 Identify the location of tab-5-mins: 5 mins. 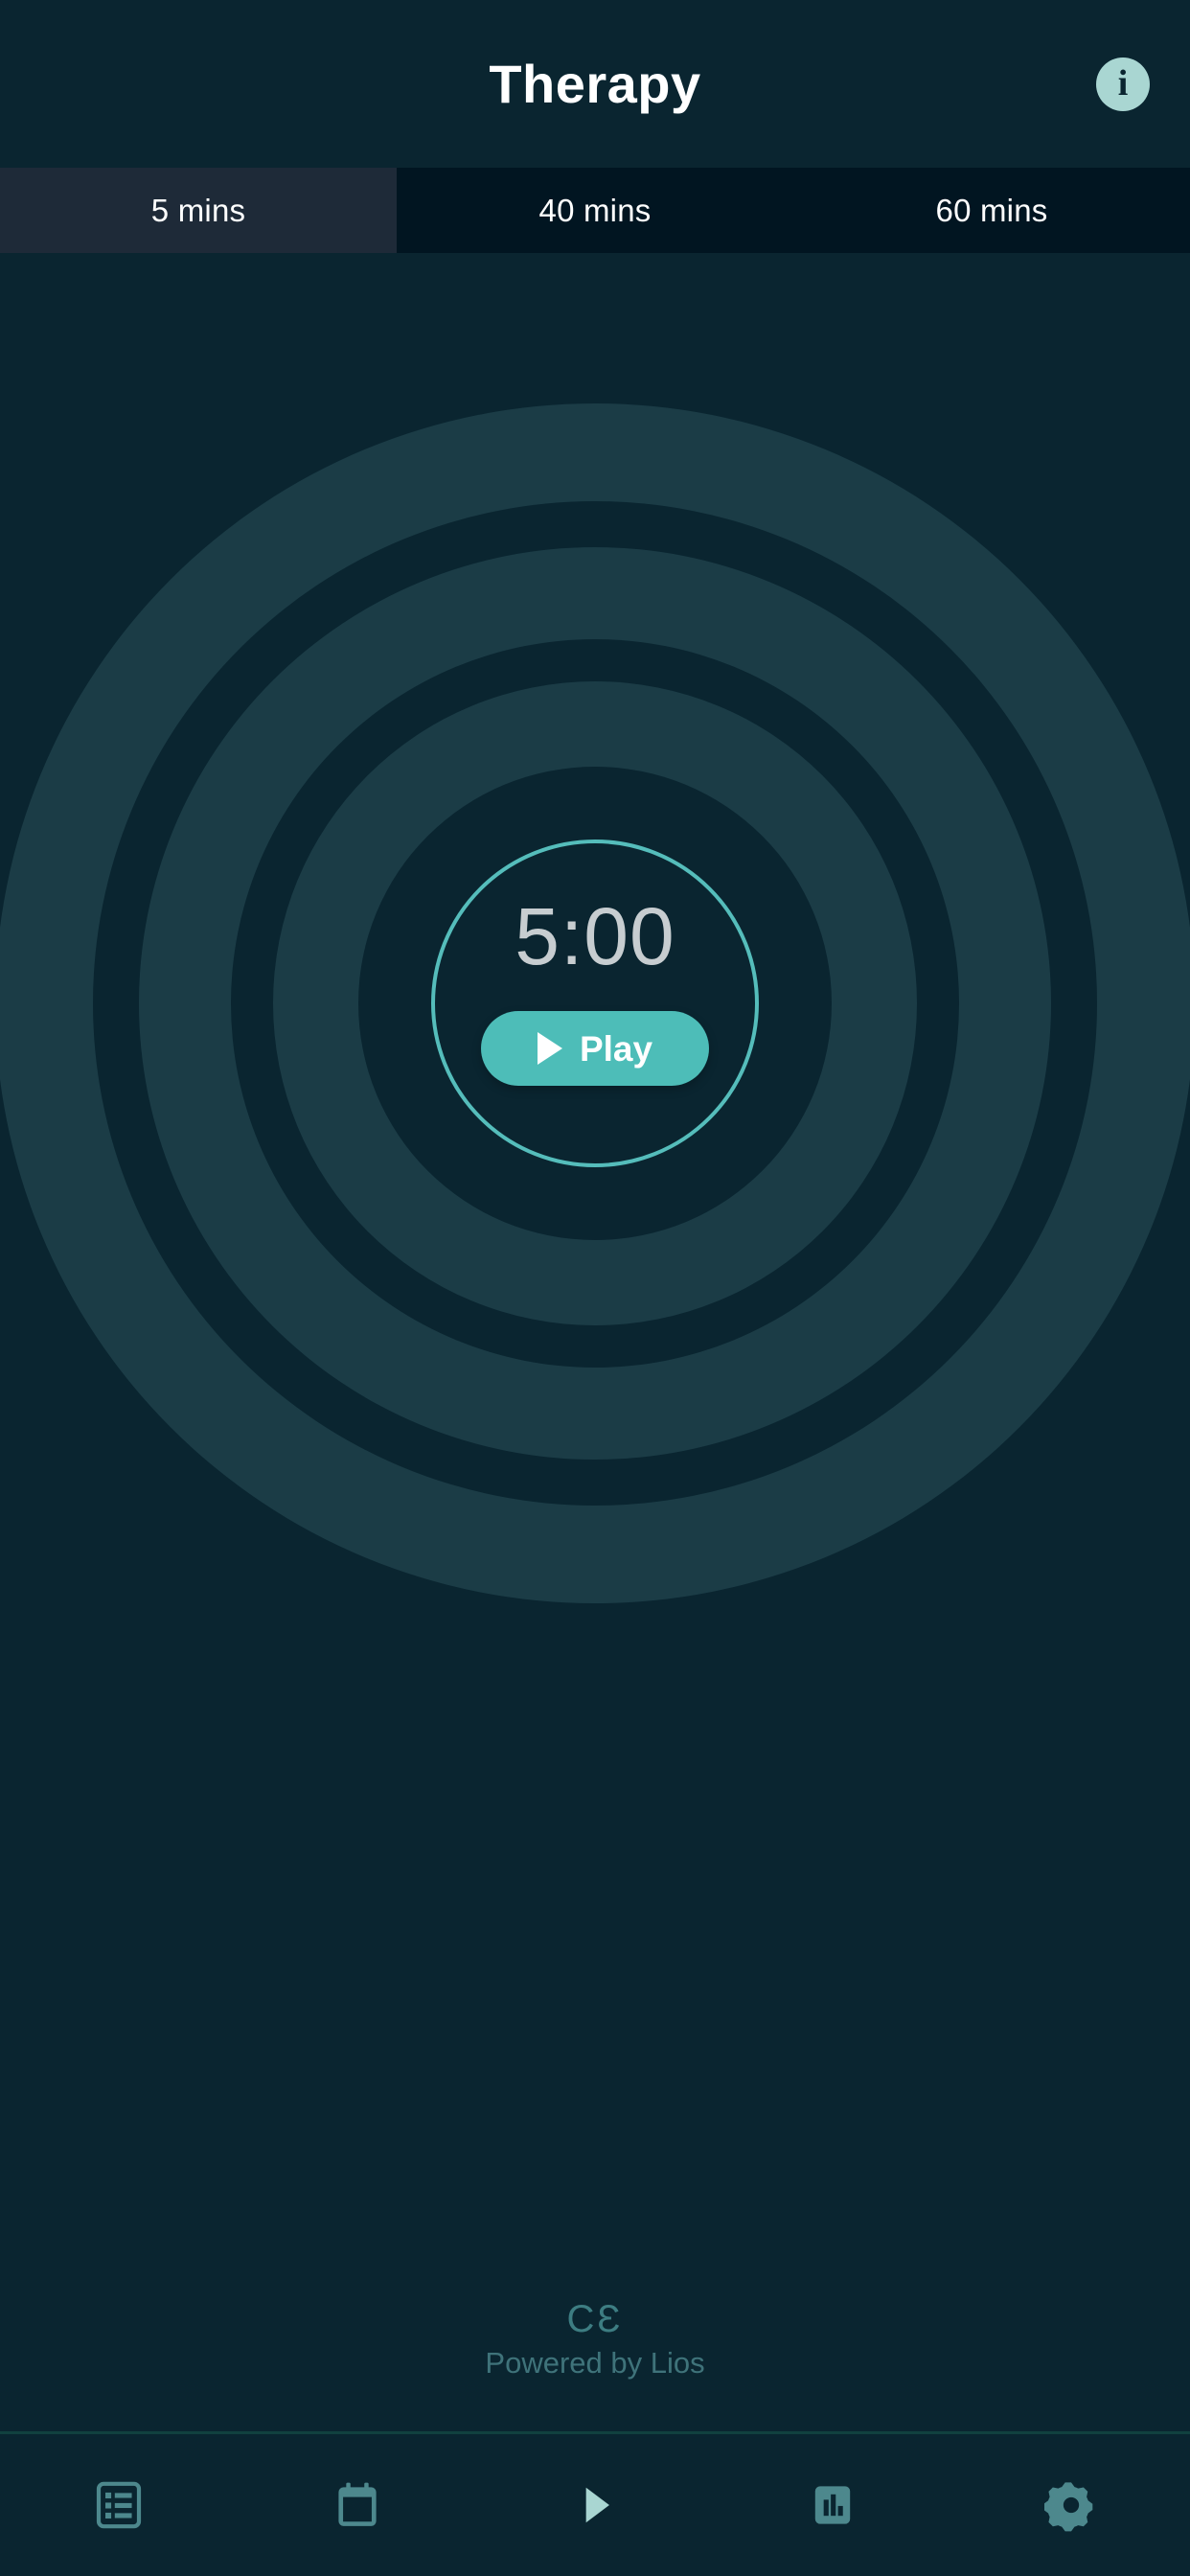
(199, 210).